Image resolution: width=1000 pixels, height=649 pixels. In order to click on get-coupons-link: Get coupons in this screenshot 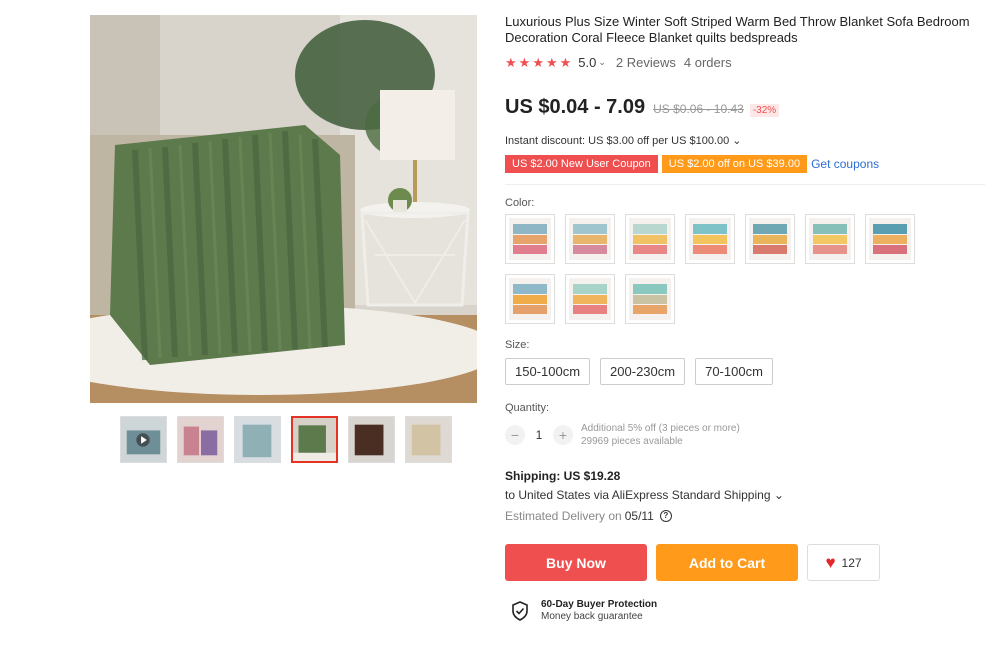, I will do `click(845, 164)`.